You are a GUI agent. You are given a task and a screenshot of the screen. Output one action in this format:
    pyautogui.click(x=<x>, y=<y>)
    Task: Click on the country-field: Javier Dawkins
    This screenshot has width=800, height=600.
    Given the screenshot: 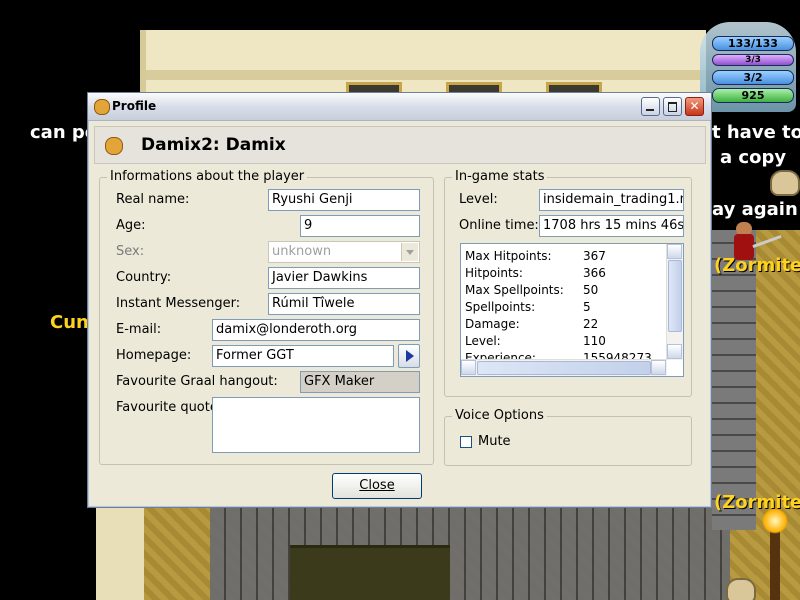 What is the action you would take?
    pyautogui.click(x=344, y=278)
    